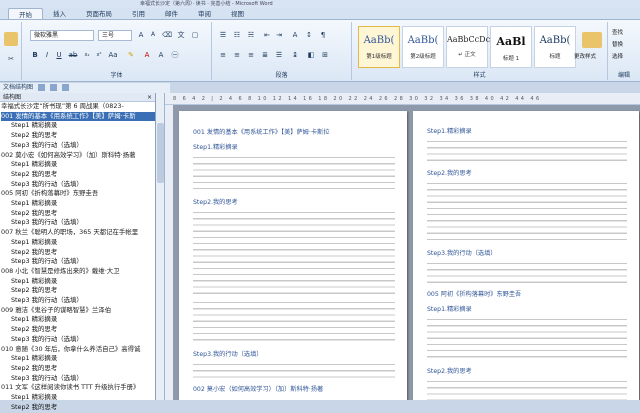 The height and width of the screenshot is (413, 640). What do you see at coordinates (59, 55) in the screenshot?
I see `underline-icon: U` at bounding box center [59, 55].